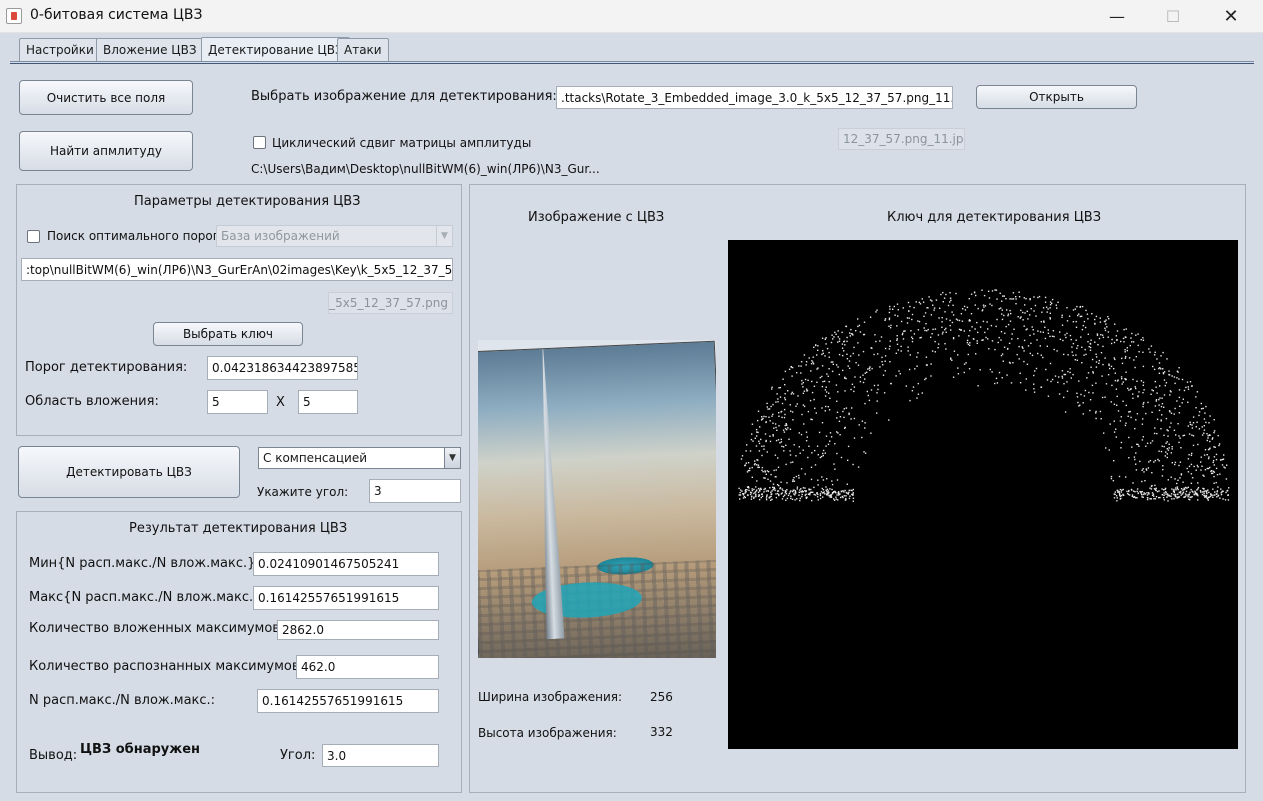  I want to click on java-app-icon, so click(14, 16).